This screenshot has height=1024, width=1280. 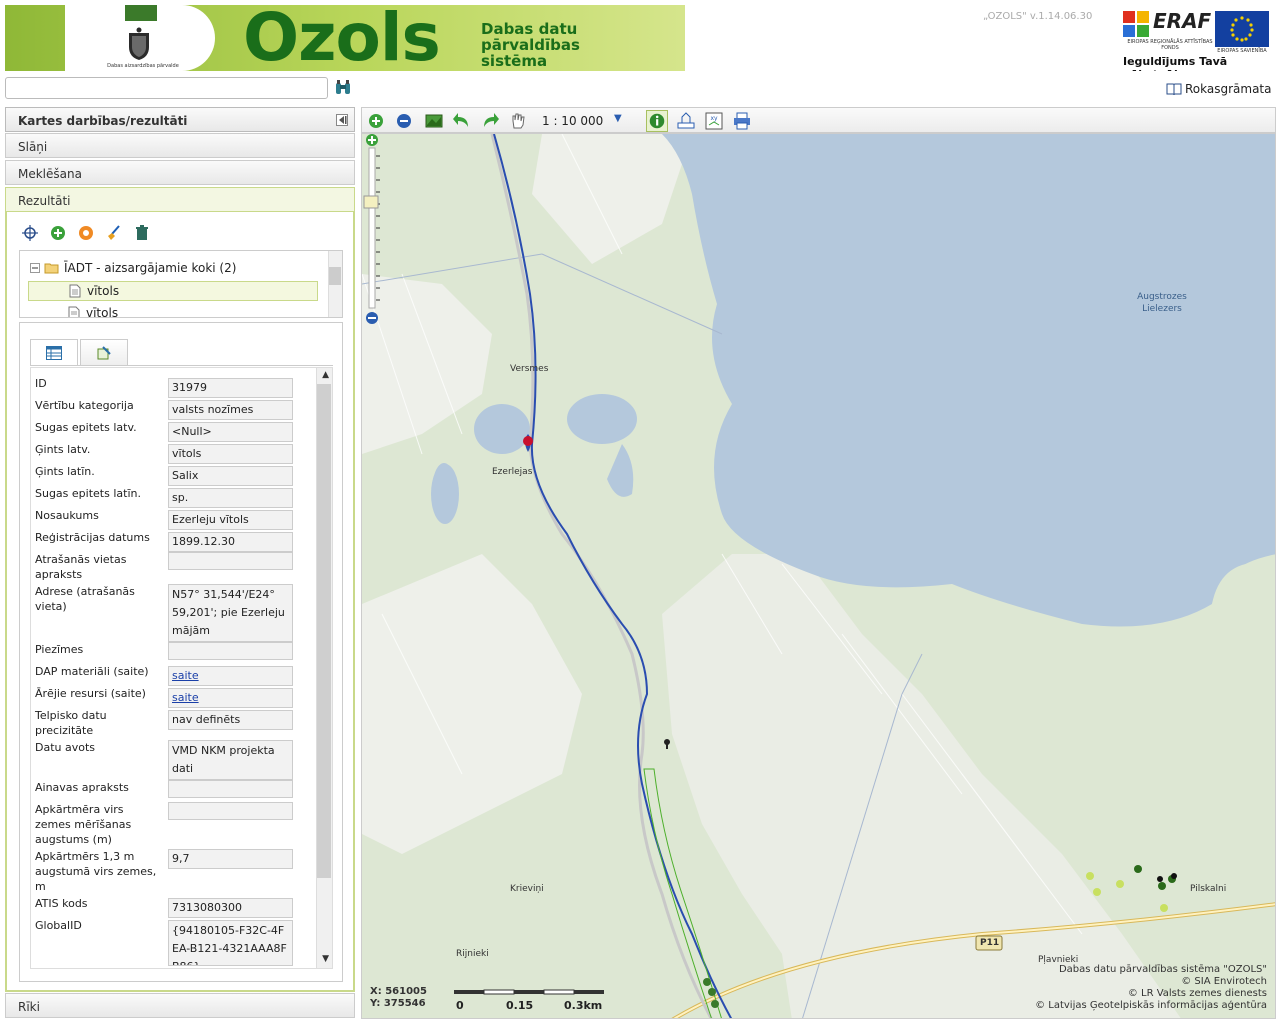 What do you see at coordinates (230, 908) in the screenshot?
I see `attr-value: 7313080300` at bounding box center [230, 908].